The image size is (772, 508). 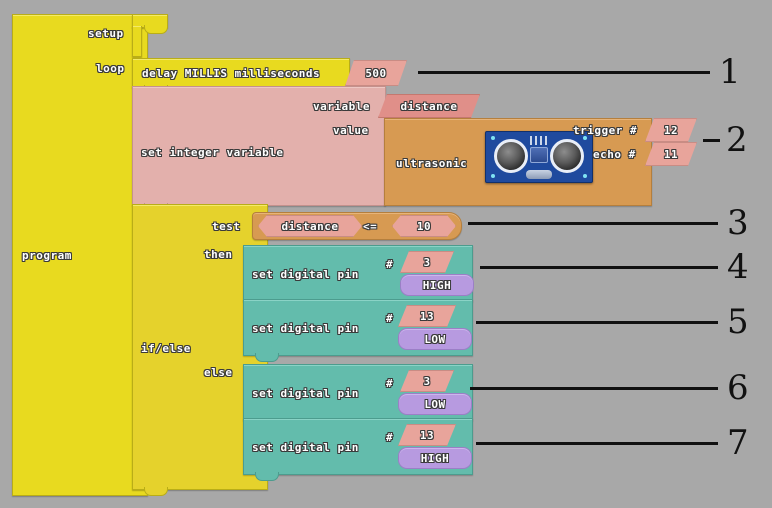 What do you see at coordinates (370, 226) in the screenshot?
I see `condition-operator: <=` at bounding box center [370, 226].